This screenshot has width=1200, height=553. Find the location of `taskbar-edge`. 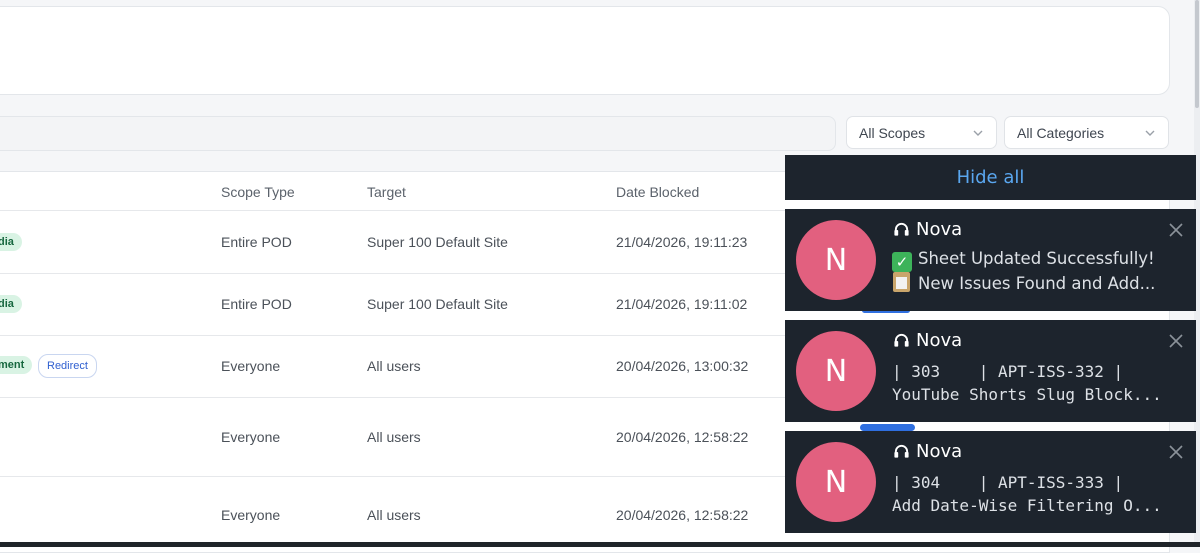

taskbar-edge is located at coordinates (600, 544).